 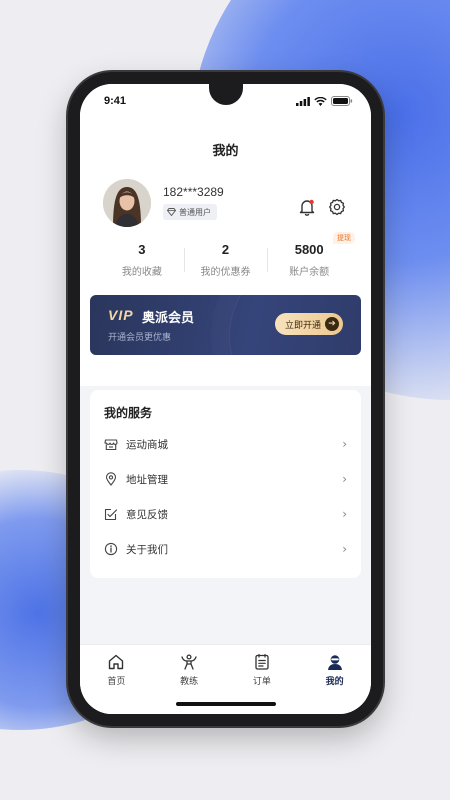 What do you see at coordinates (225, 704) in the screenshot?
I see `home-indicator` at bounding box center [225, 704].